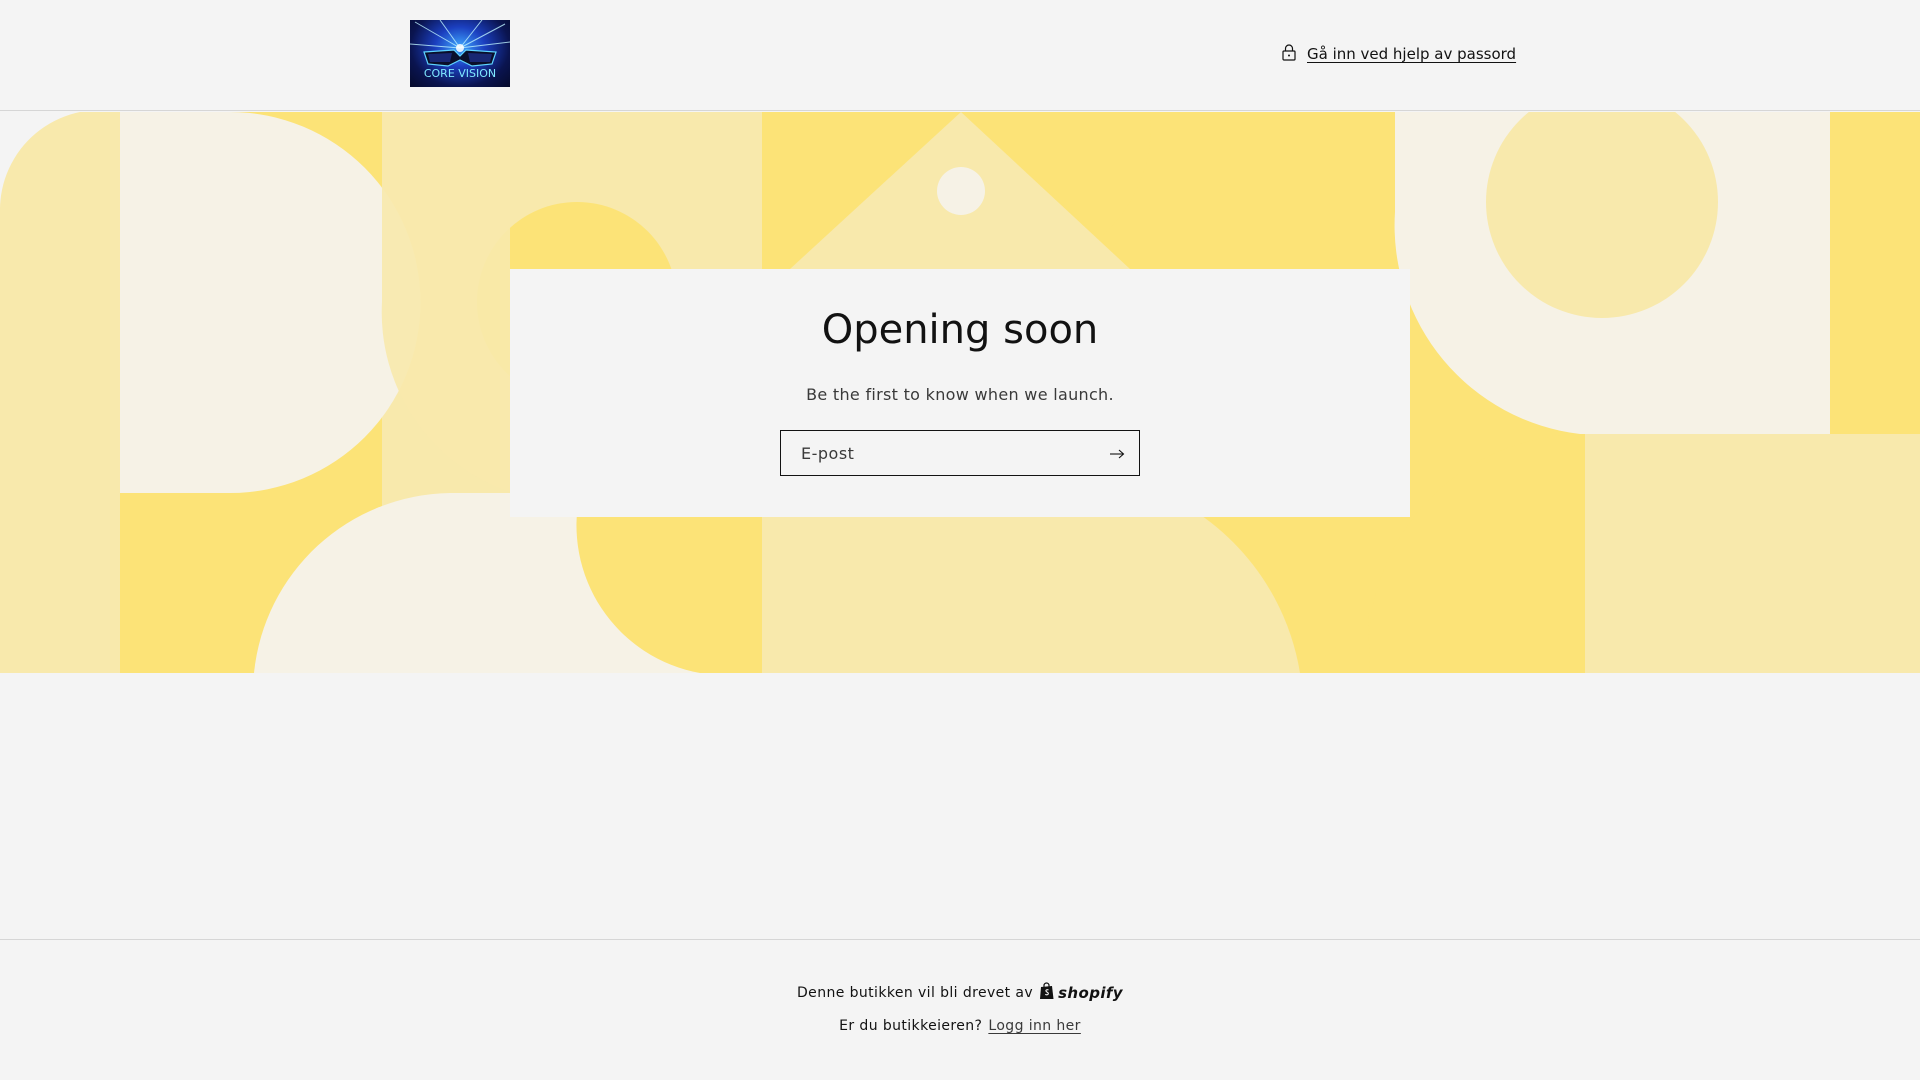  What do you see at coordinates (915, 993) in the screenshot?
I see `powered-by-text: Denne butikken vil bli drevet av` at bounding box center [915, 993].